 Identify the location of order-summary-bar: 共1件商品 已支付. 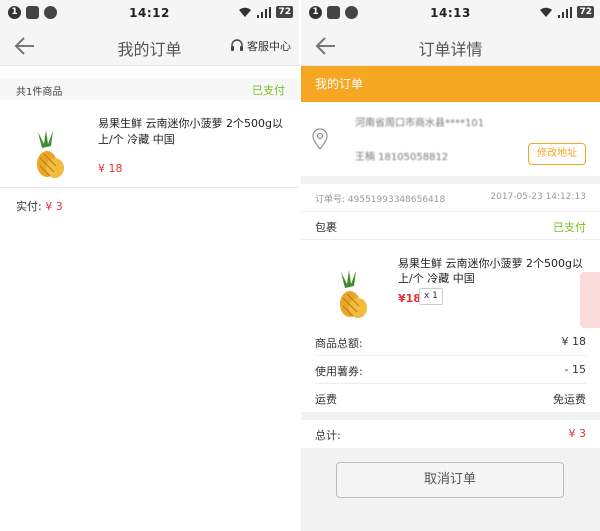
(149, 89).